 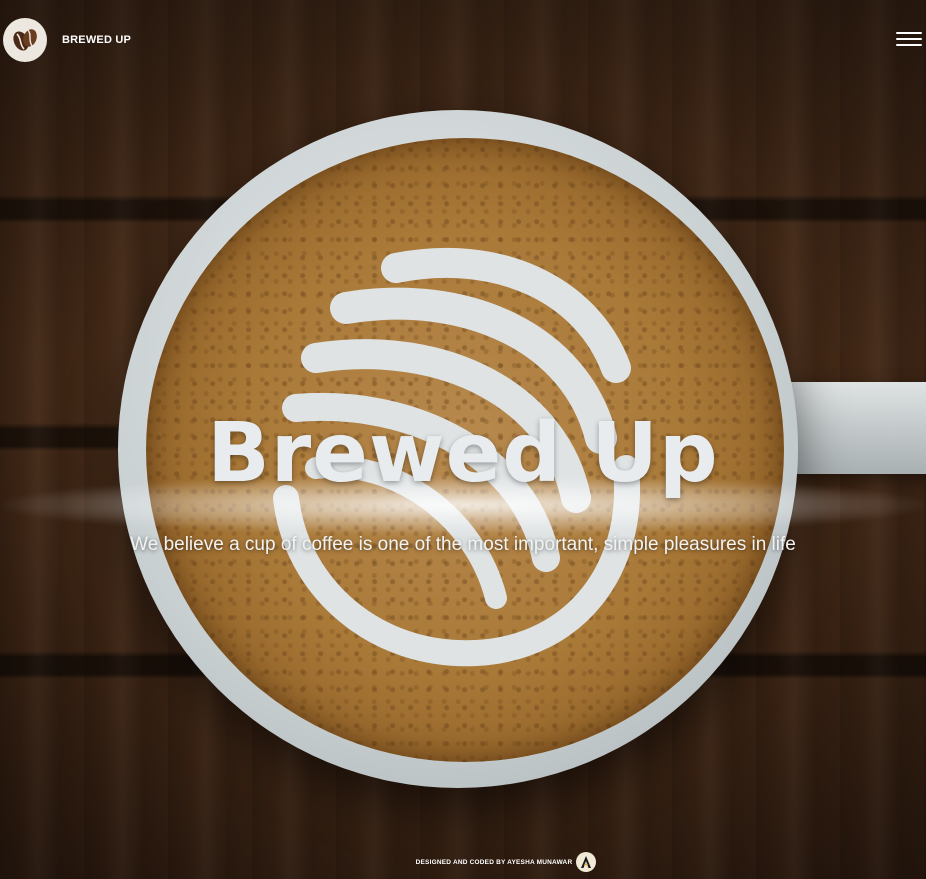 I want to click on brand-logo, so click(x=25, y=40).